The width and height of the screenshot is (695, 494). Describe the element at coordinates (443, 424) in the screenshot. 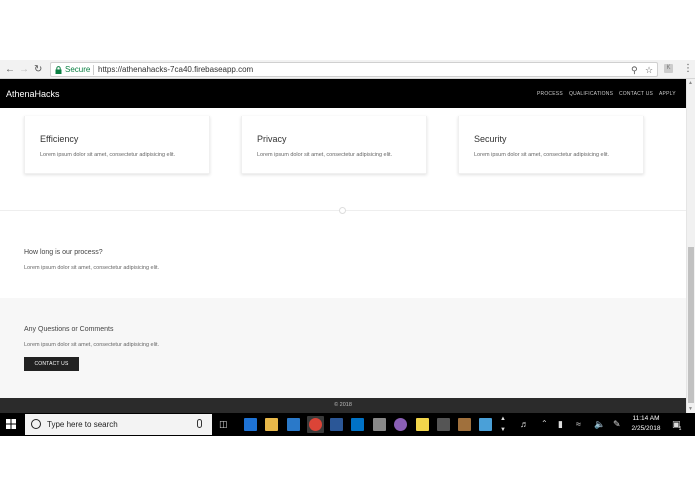

I see `window-app-icon` at that location.